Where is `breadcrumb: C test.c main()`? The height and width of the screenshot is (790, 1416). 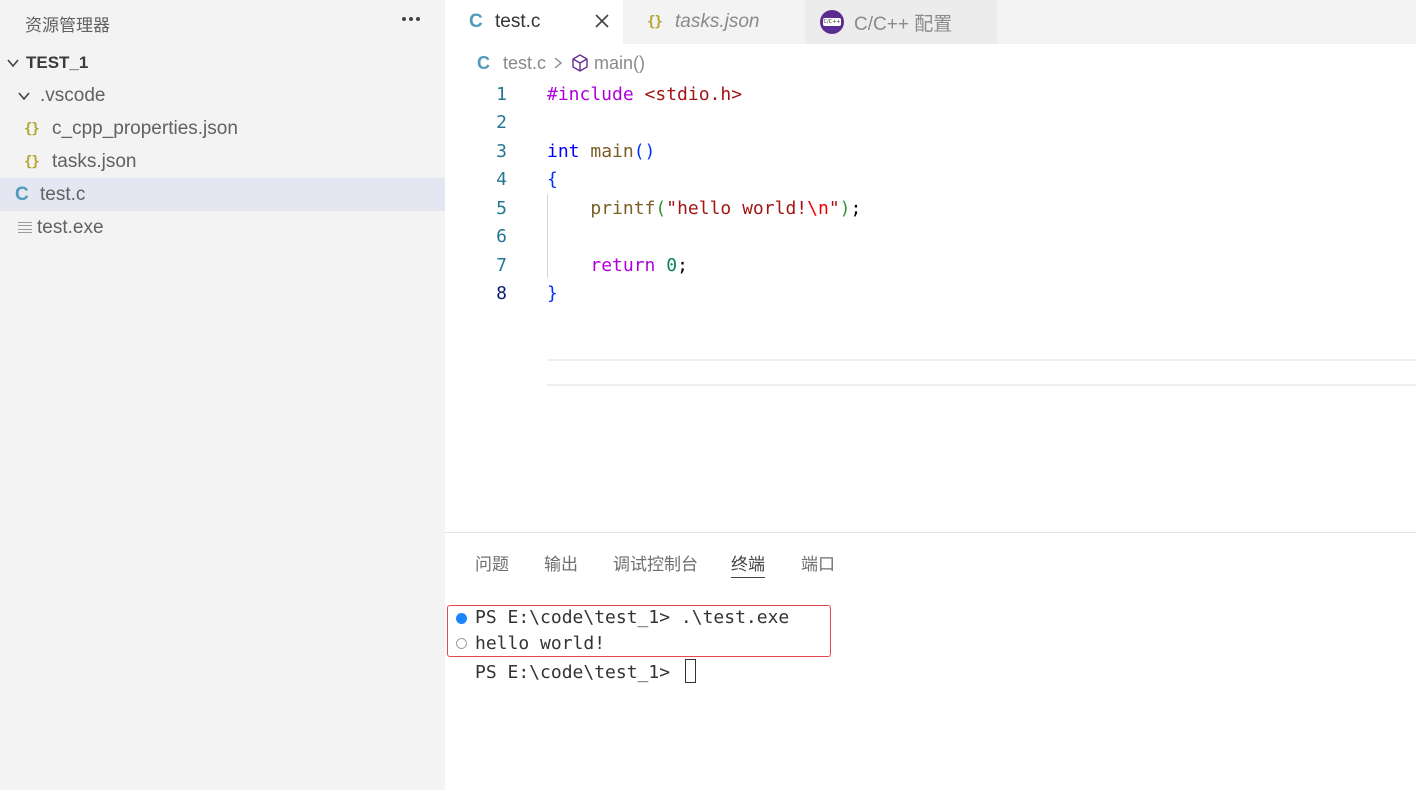
breadcrumb: C test.c main() is located at coordinates (561, 63).